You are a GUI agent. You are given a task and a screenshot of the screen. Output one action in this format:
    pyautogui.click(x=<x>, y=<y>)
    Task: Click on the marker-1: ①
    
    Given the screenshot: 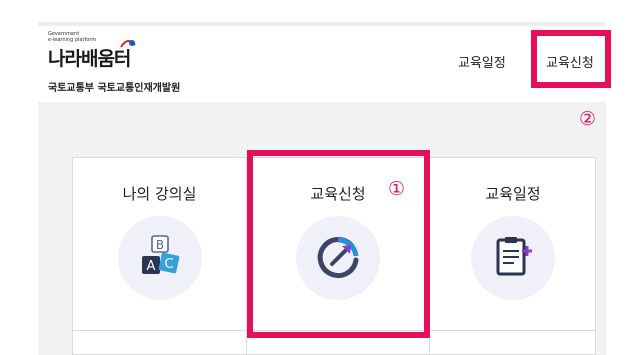 What is the action you would take?
    pyautogui.click(x=397, y=189)
    